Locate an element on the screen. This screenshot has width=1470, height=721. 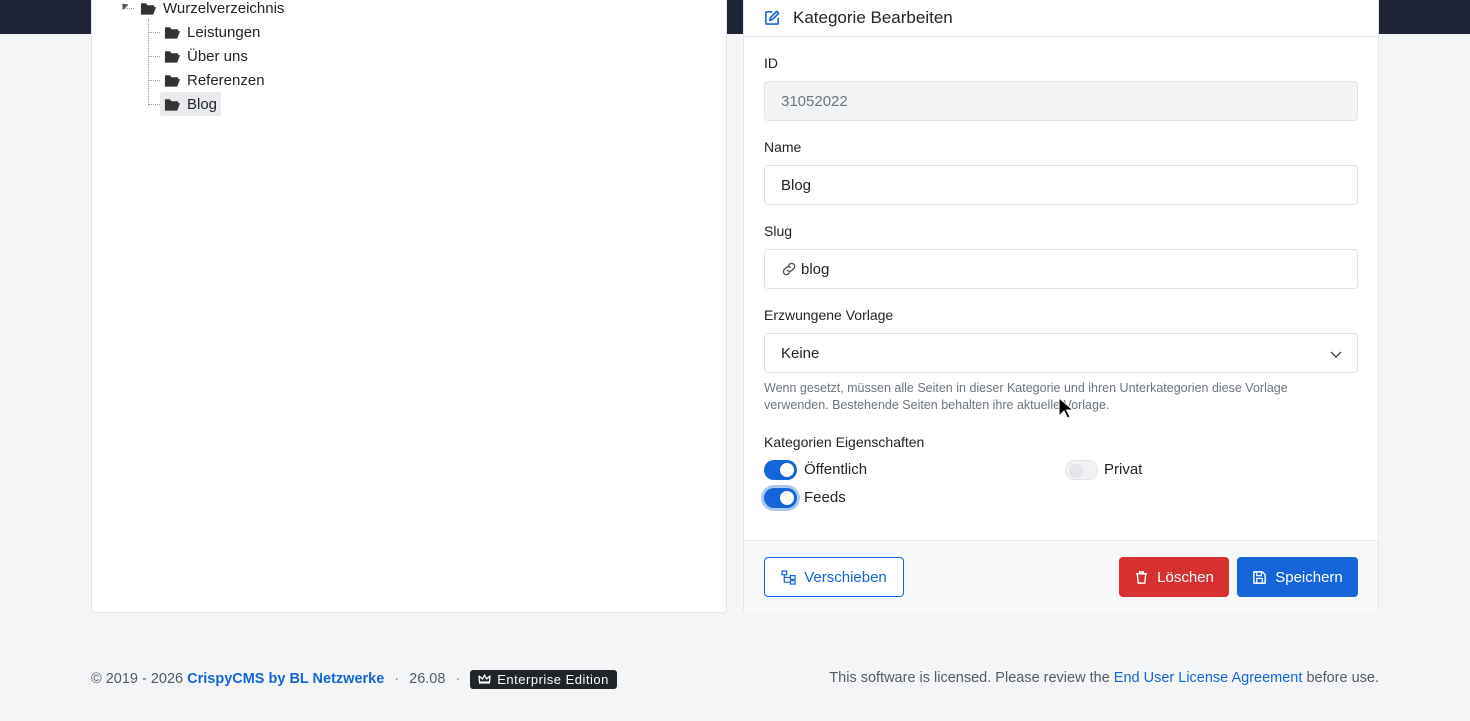
template-label: Erzwungene Vorlage is located at coordinates (829, 315).